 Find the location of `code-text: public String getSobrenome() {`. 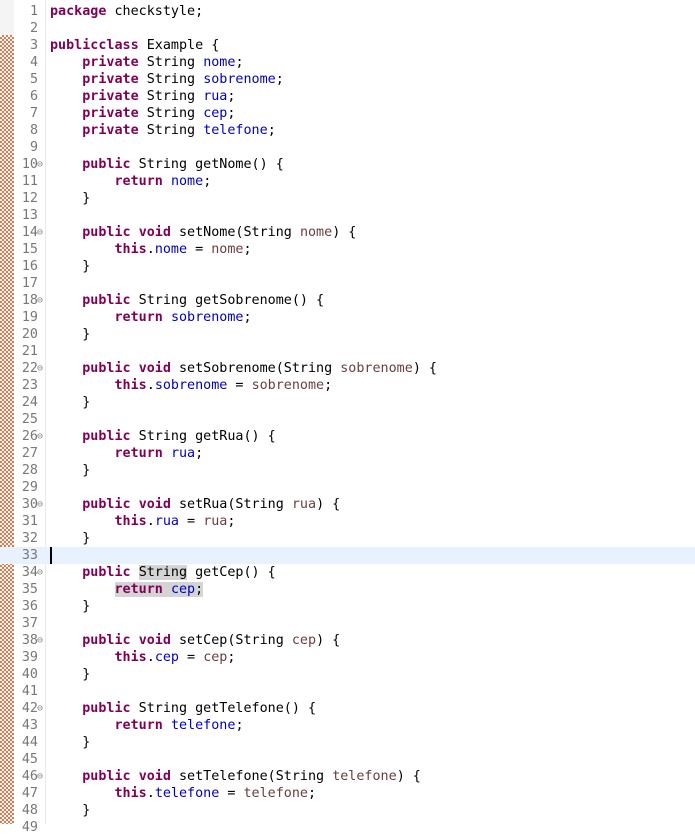

code-text: public String getSobrenome() { is located at coordinates (187, 300).